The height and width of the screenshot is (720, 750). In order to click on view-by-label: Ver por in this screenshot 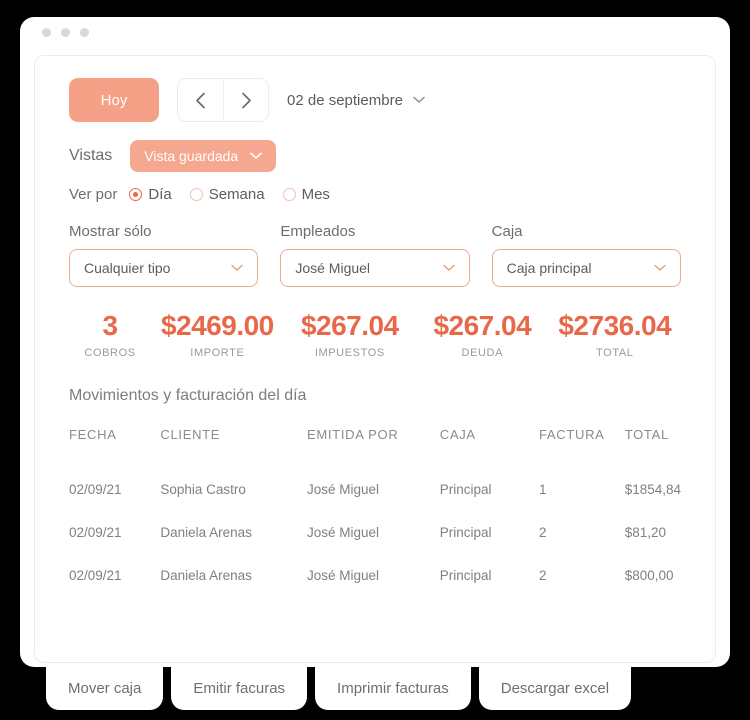, I will do `click(93, 194)`.